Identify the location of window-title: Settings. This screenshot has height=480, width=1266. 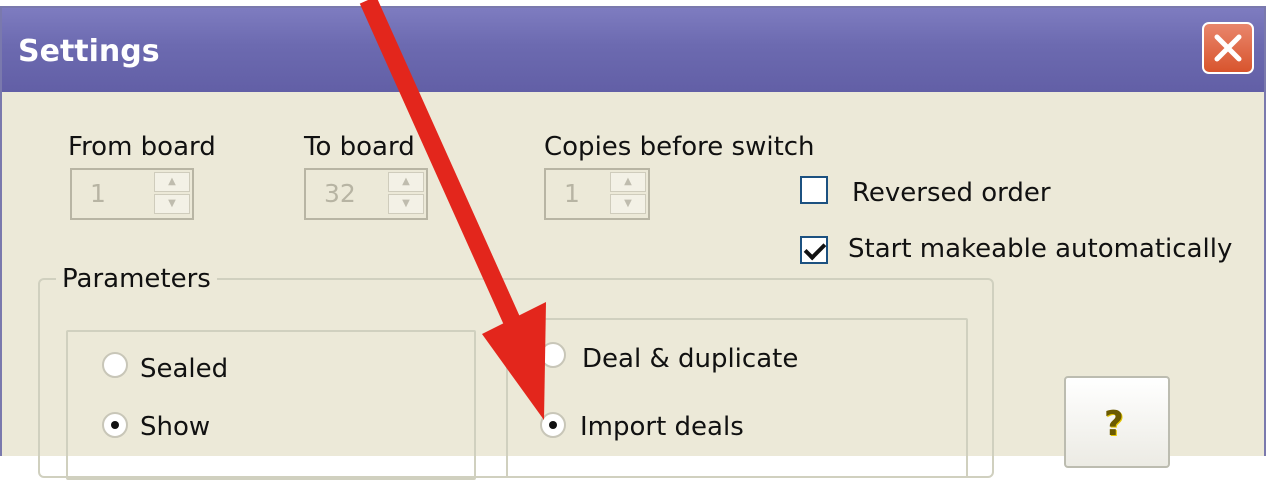
(89, 51).